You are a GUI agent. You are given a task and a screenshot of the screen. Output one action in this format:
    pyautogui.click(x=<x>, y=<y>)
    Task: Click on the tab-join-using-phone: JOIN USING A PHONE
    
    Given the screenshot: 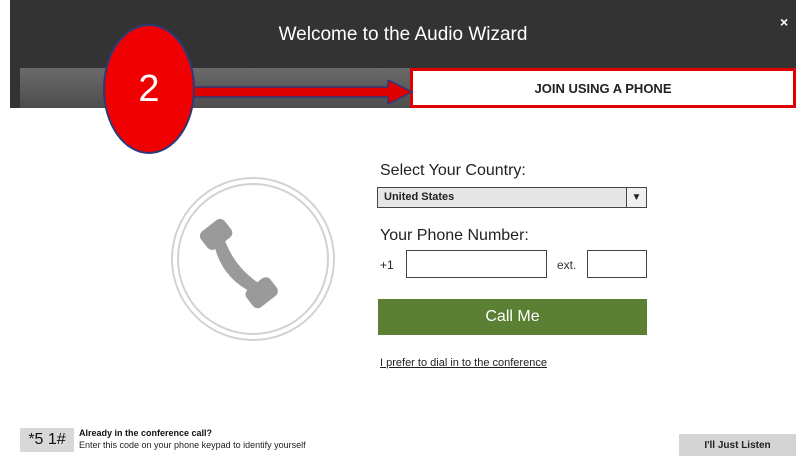 What is the action you would take?
    pyautogui.click(x=603, y=88)
    